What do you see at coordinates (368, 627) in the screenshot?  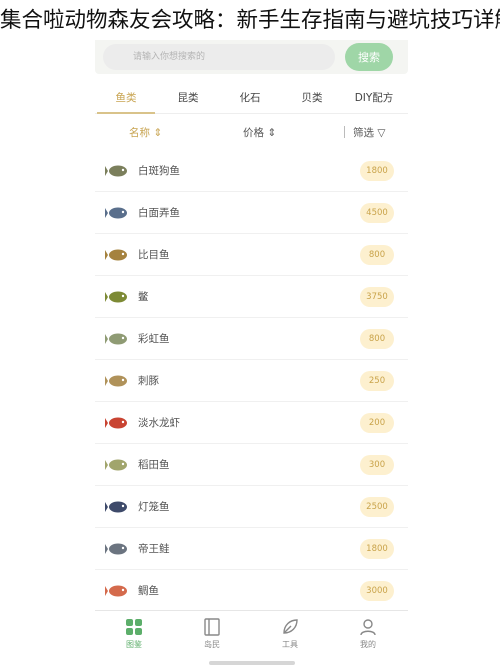 I see `user-icon` at bounding box center [368, 627].